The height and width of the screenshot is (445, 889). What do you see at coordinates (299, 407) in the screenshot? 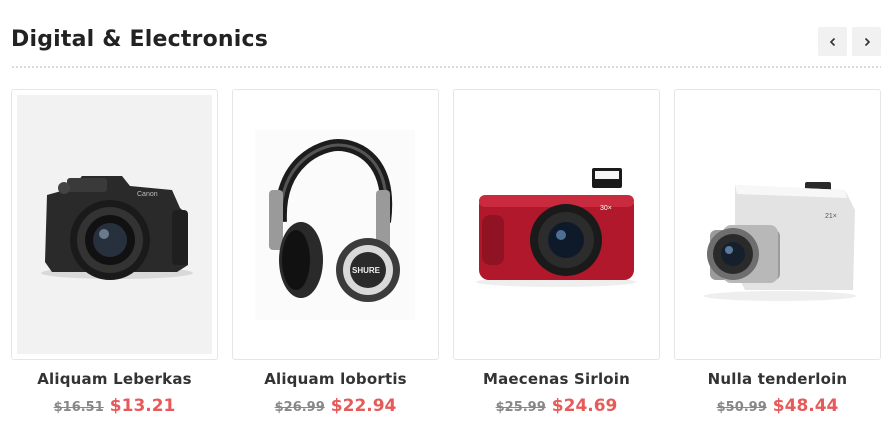
I see `old-price: $26.99` at bounding box center [299, 407].